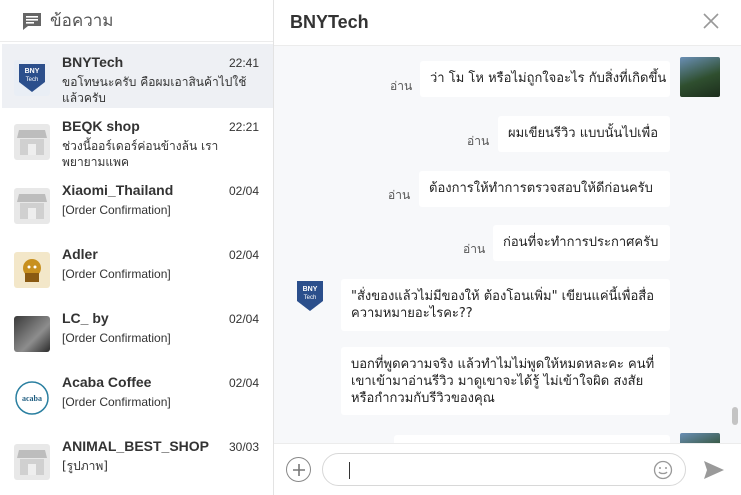 The width and height of the screenshot is (741, 495). Describe the element at coordinates (154, 90) in the screenshot. I see `conversation-preview: ขอโทษนะครับ คือผมเอาสินค้าไปใช้แล้วครับ` at that location.